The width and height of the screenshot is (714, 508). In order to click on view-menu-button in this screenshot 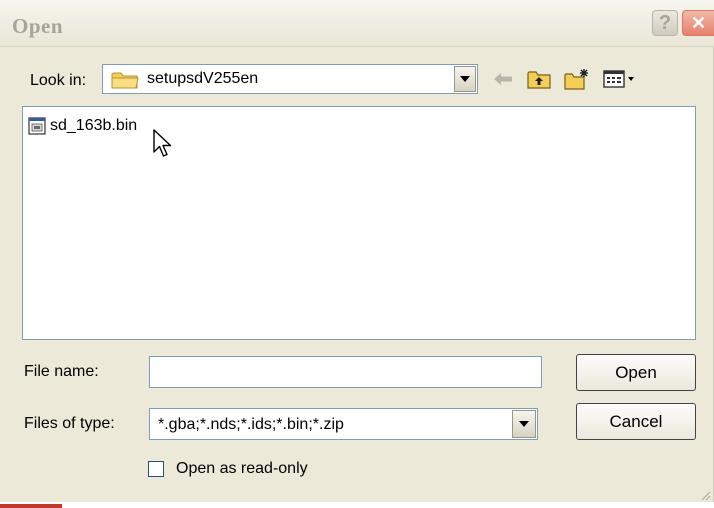, I will do `click(620, 79)`.